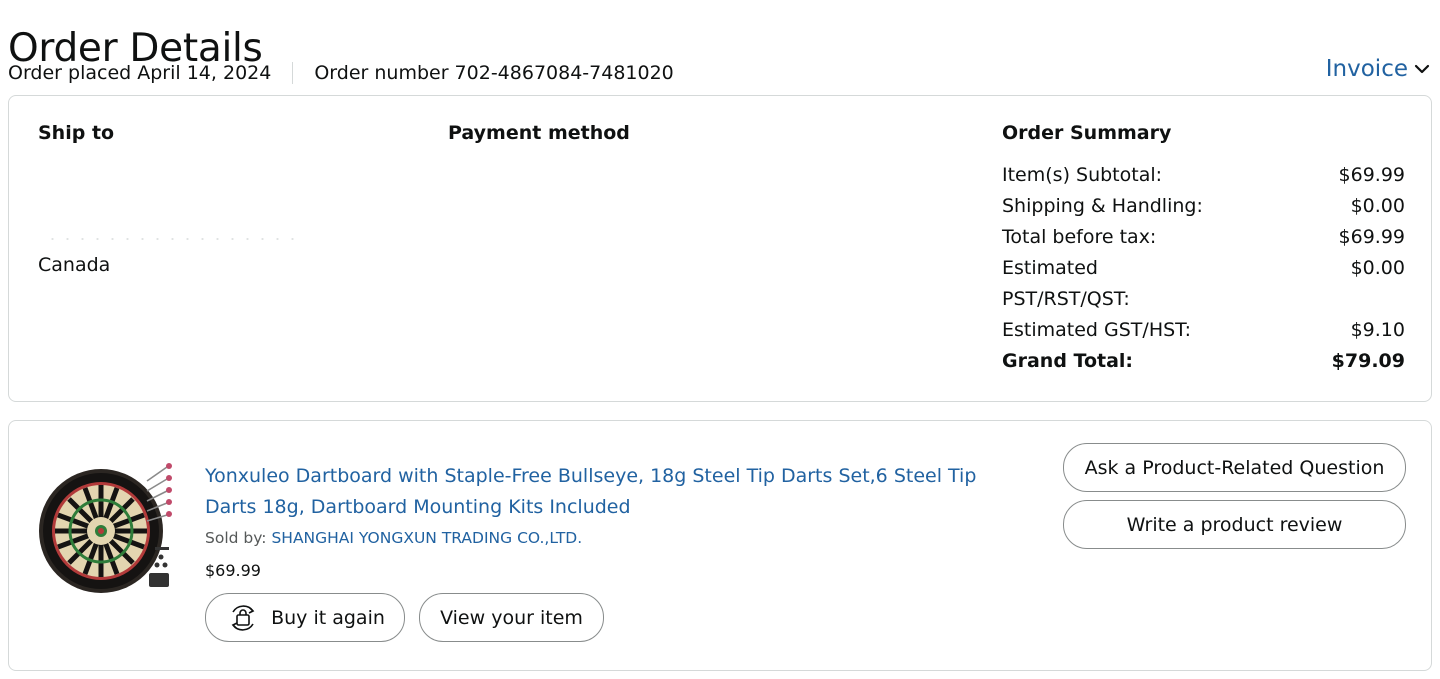 The height and width of the screenshot is (679, 1440). I want to click on summary-row-pst: Estimated PST/RST/QST: $0.00, so click(1203, 284).